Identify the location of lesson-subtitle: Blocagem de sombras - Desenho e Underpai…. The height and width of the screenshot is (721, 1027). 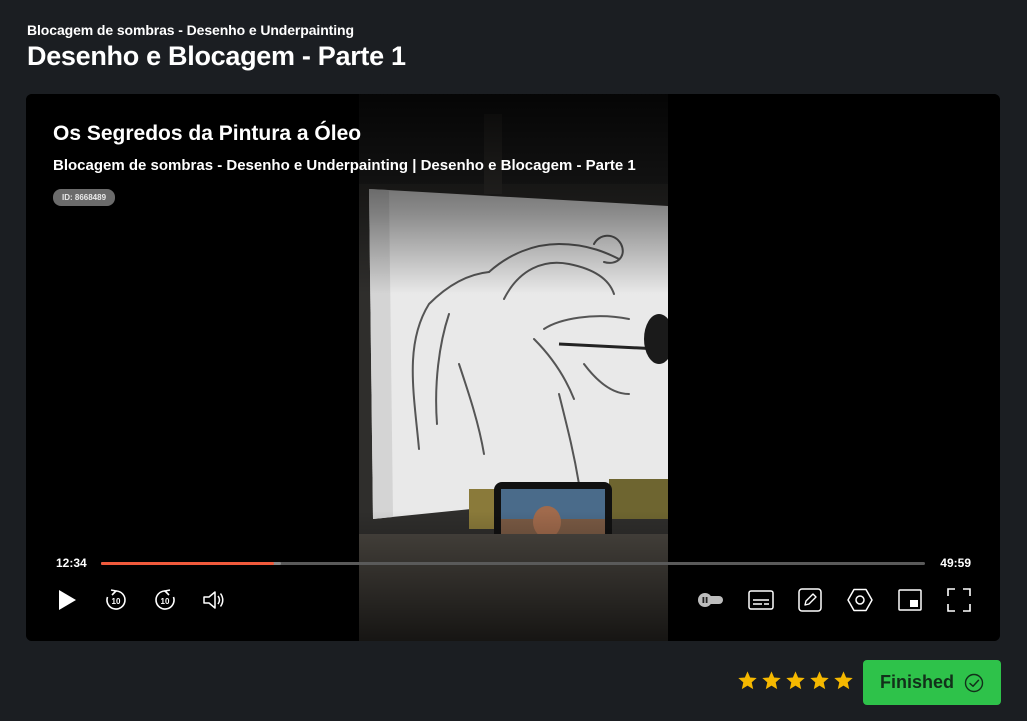
(344, 165).